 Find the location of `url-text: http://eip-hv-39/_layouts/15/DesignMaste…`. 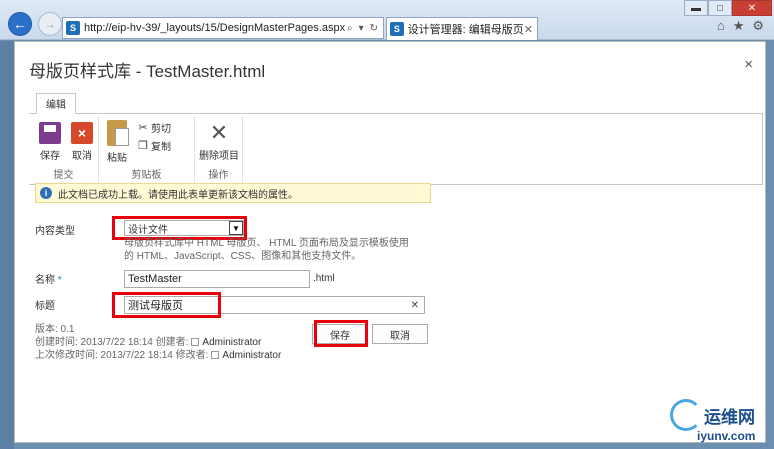

url-text: http://eip-hv-39/_layouts/15/DesignMaste… is located at coordinates (215, 28).